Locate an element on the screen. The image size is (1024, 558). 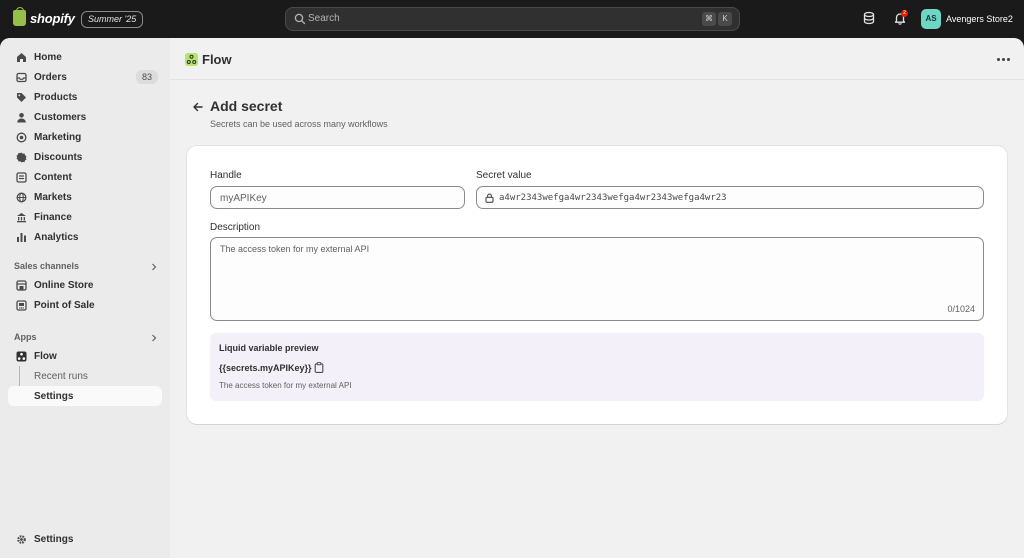
sidebar-item-marketing: Marketing is located at coordinates (85, 137).